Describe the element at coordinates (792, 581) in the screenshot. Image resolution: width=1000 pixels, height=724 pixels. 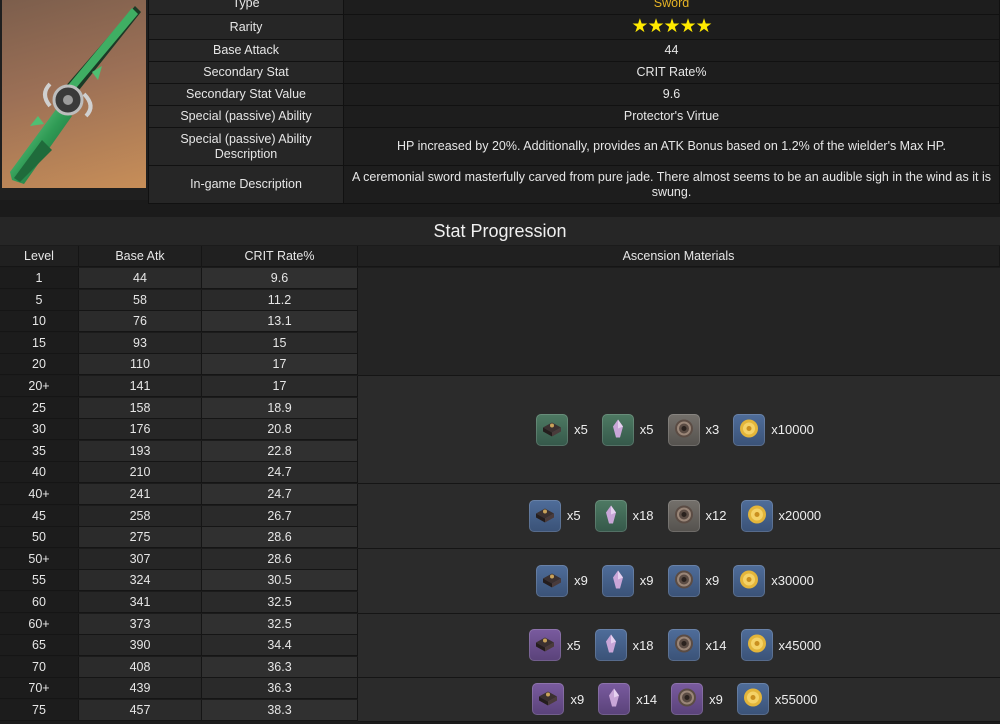
I see `material-count: x30000` at that location.